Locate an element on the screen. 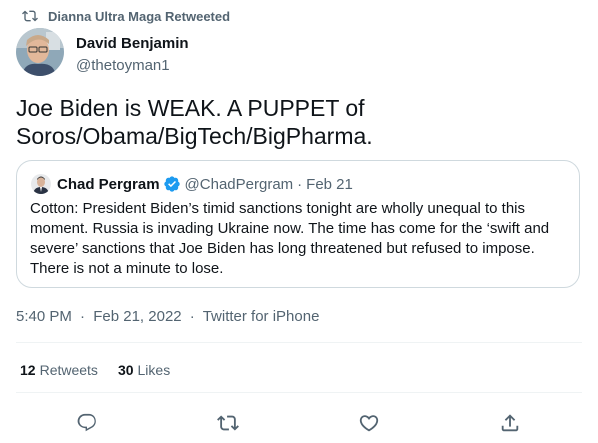 The image size is (598, 443). reply-icon is located at coordinates (86, 422).